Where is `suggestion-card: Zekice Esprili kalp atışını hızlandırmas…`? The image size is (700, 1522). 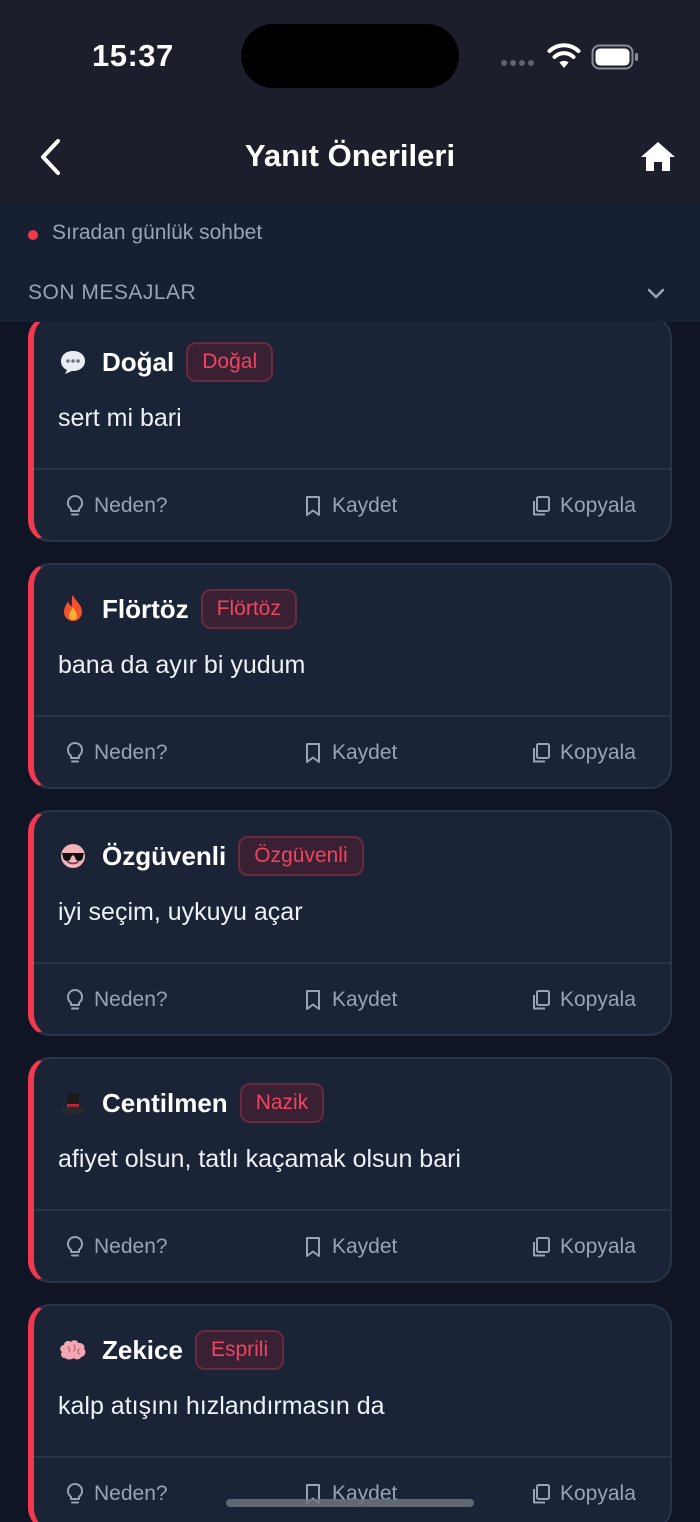 suggestion-card: Zekice Esprili kalp atışını hızlandırmas… is located at coordinates (350, 1413).